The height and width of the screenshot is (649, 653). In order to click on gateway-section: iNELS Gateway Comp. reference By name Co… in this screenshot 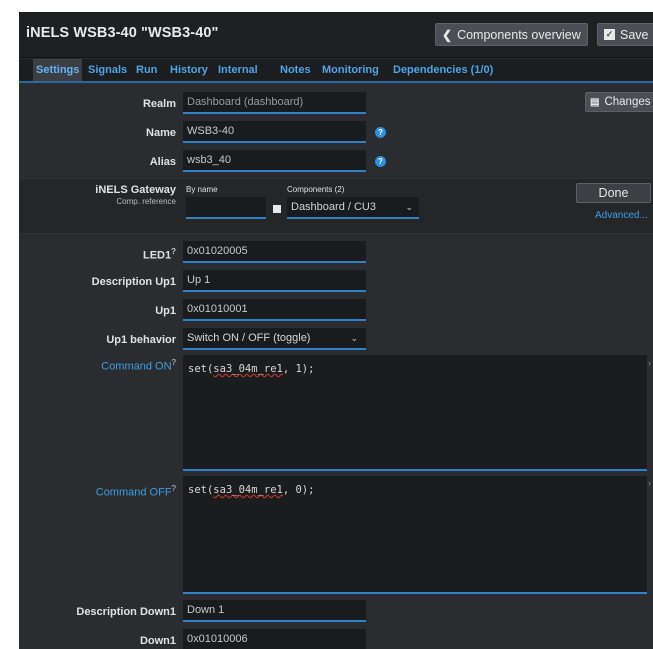, I will do `click(336, 206)`.